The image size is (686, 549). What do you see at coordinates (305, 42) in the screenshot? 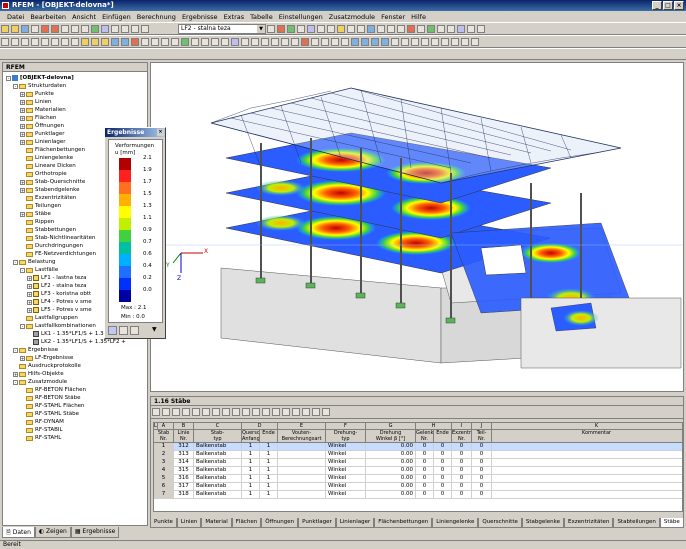
I see `delete-icon` at bounding box center [305, 42].